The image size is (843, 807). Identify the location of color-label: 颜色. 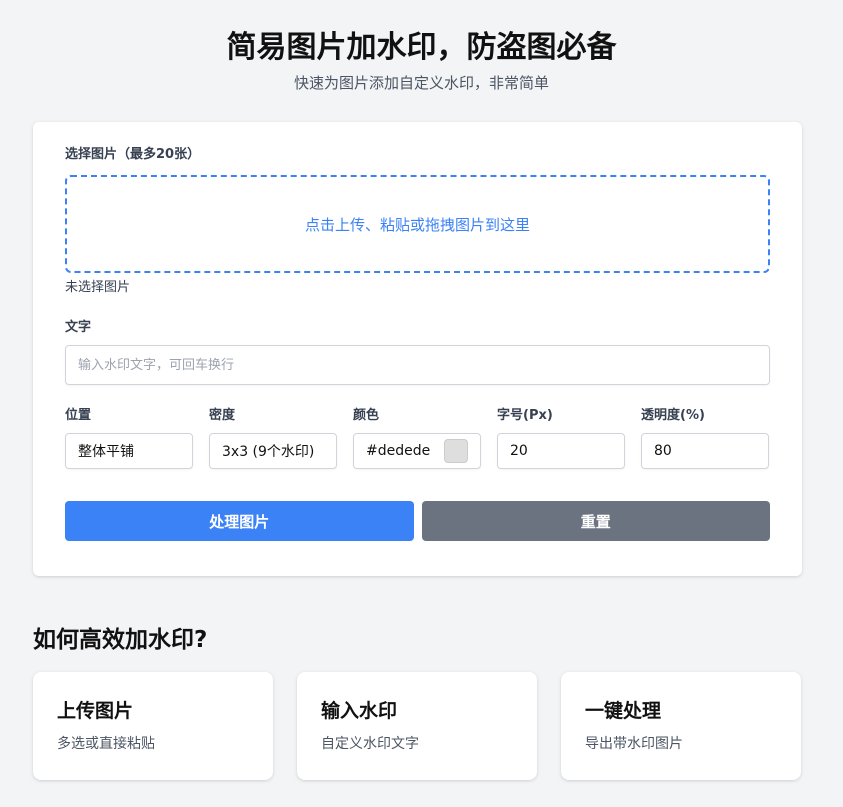
(366, 415).